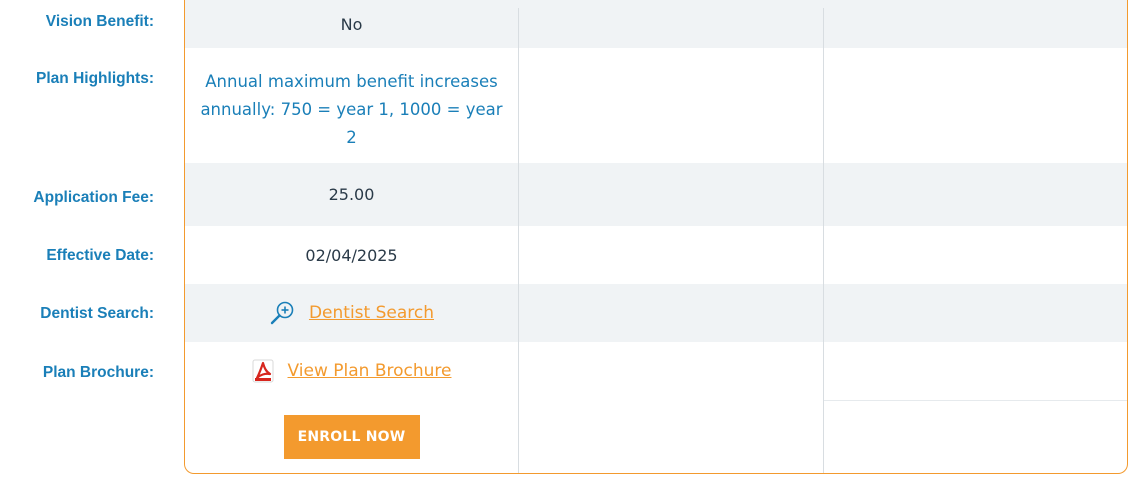 Image resolution: width=1136 pixels, height=483 pixels. What do you see at coordinates (263, 371) in the screenshot?
I see `pdf-icon` at bounding box center [263, 371].